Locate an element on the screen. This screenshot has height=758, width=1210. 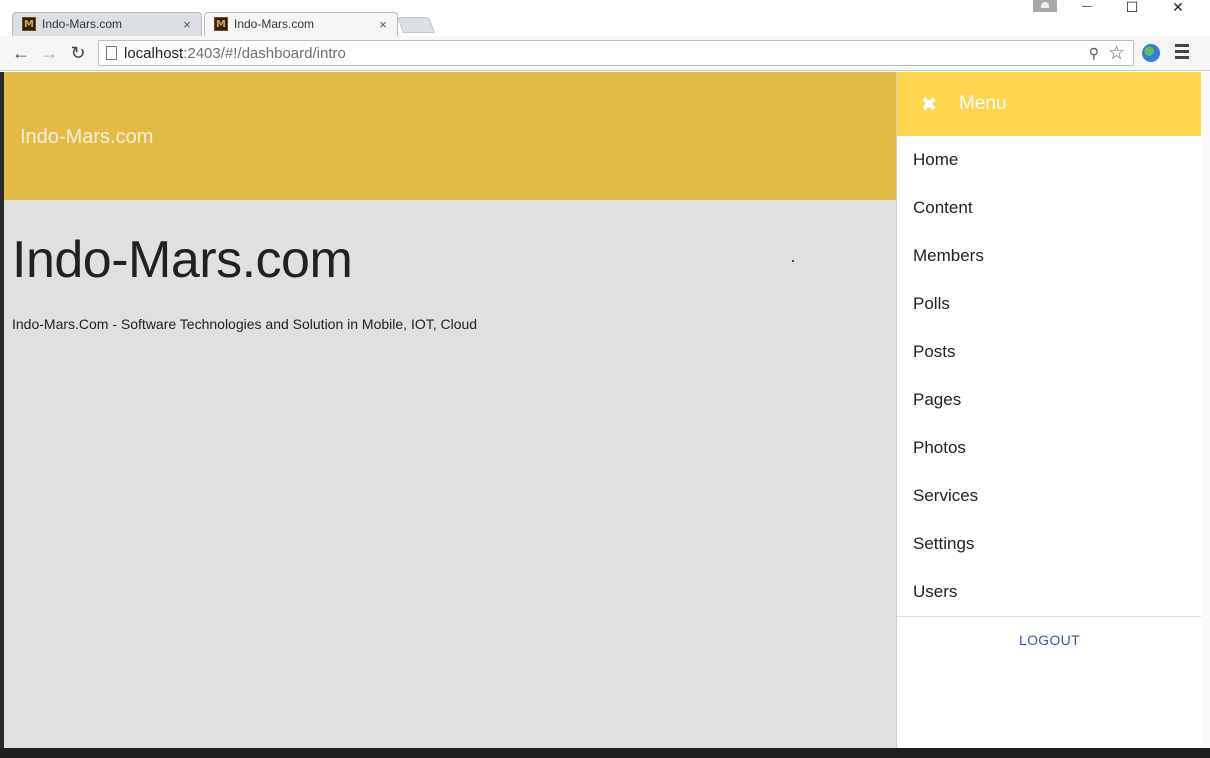
hamburger-menu-icon is located at coordinates (1182, 52).